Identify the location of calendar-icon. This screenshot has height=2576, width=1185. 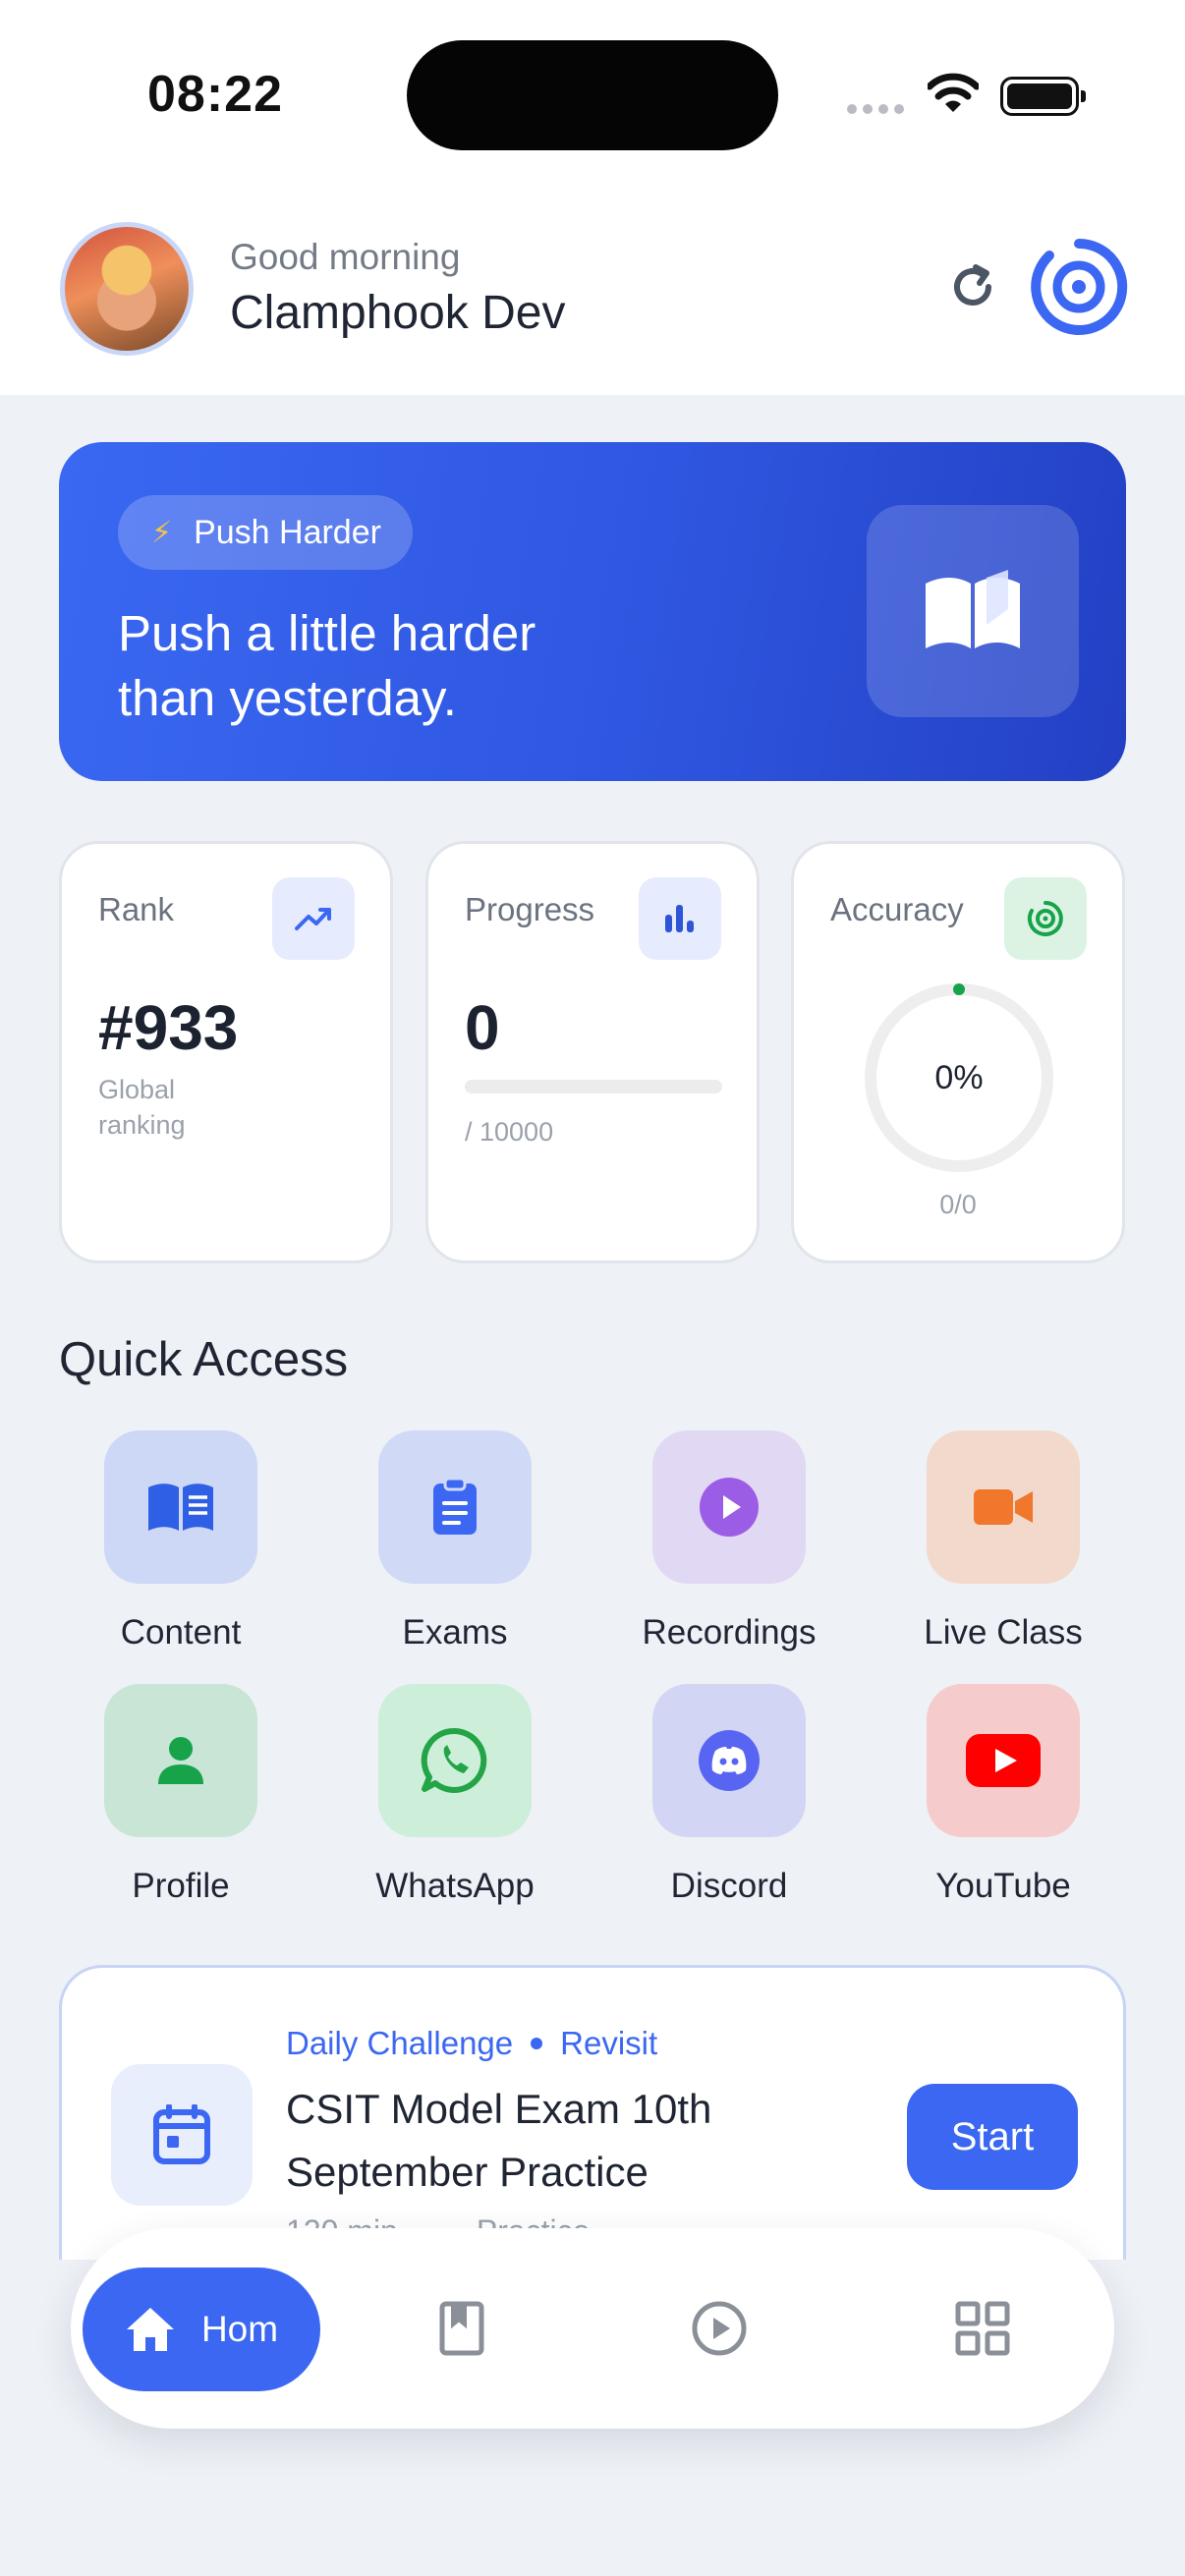
(182, 2135).